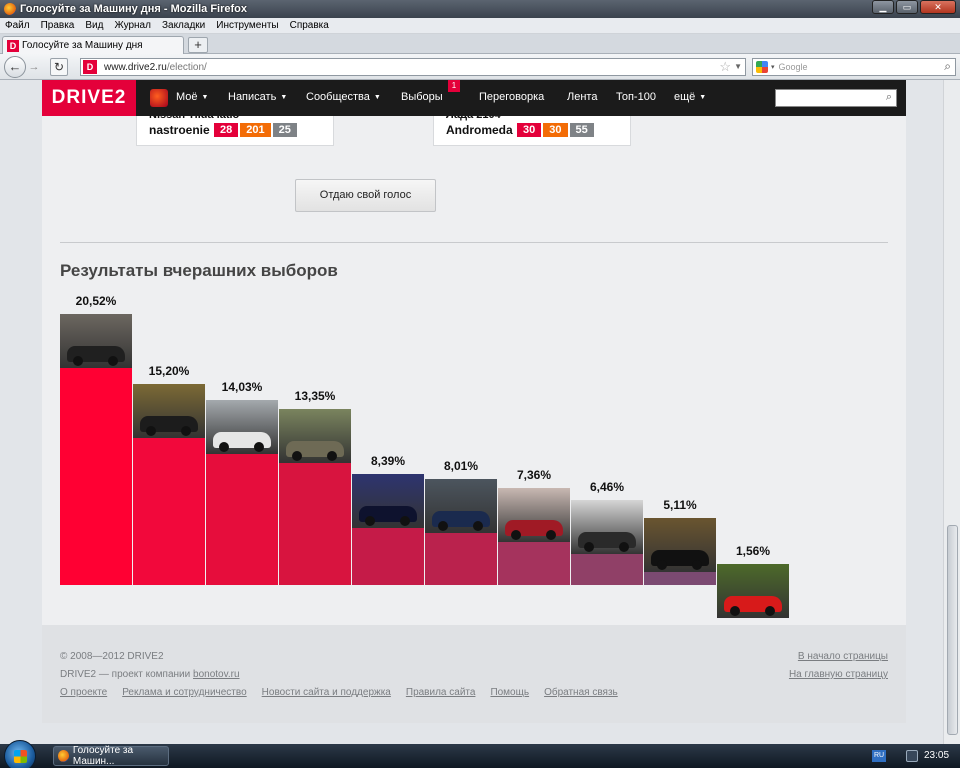  Describe the element at coordinates (15, 67) in the screenshot. I see `back-button: ←` at that location.